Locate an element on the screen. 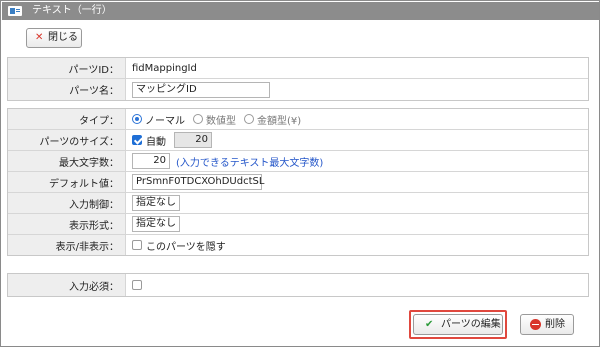  type-row: タイプ： ノーマル 数値型 金額型(¥) is located at coordinates (298, 119).